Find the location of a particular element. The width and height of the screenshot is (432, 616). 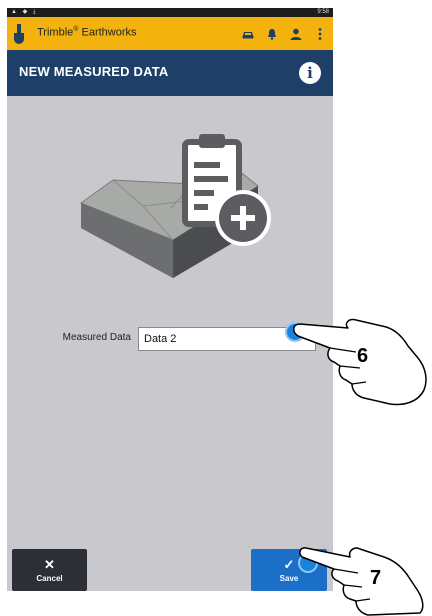

app-title: Trimble® Earthworks is located at coordinates (87, 32).